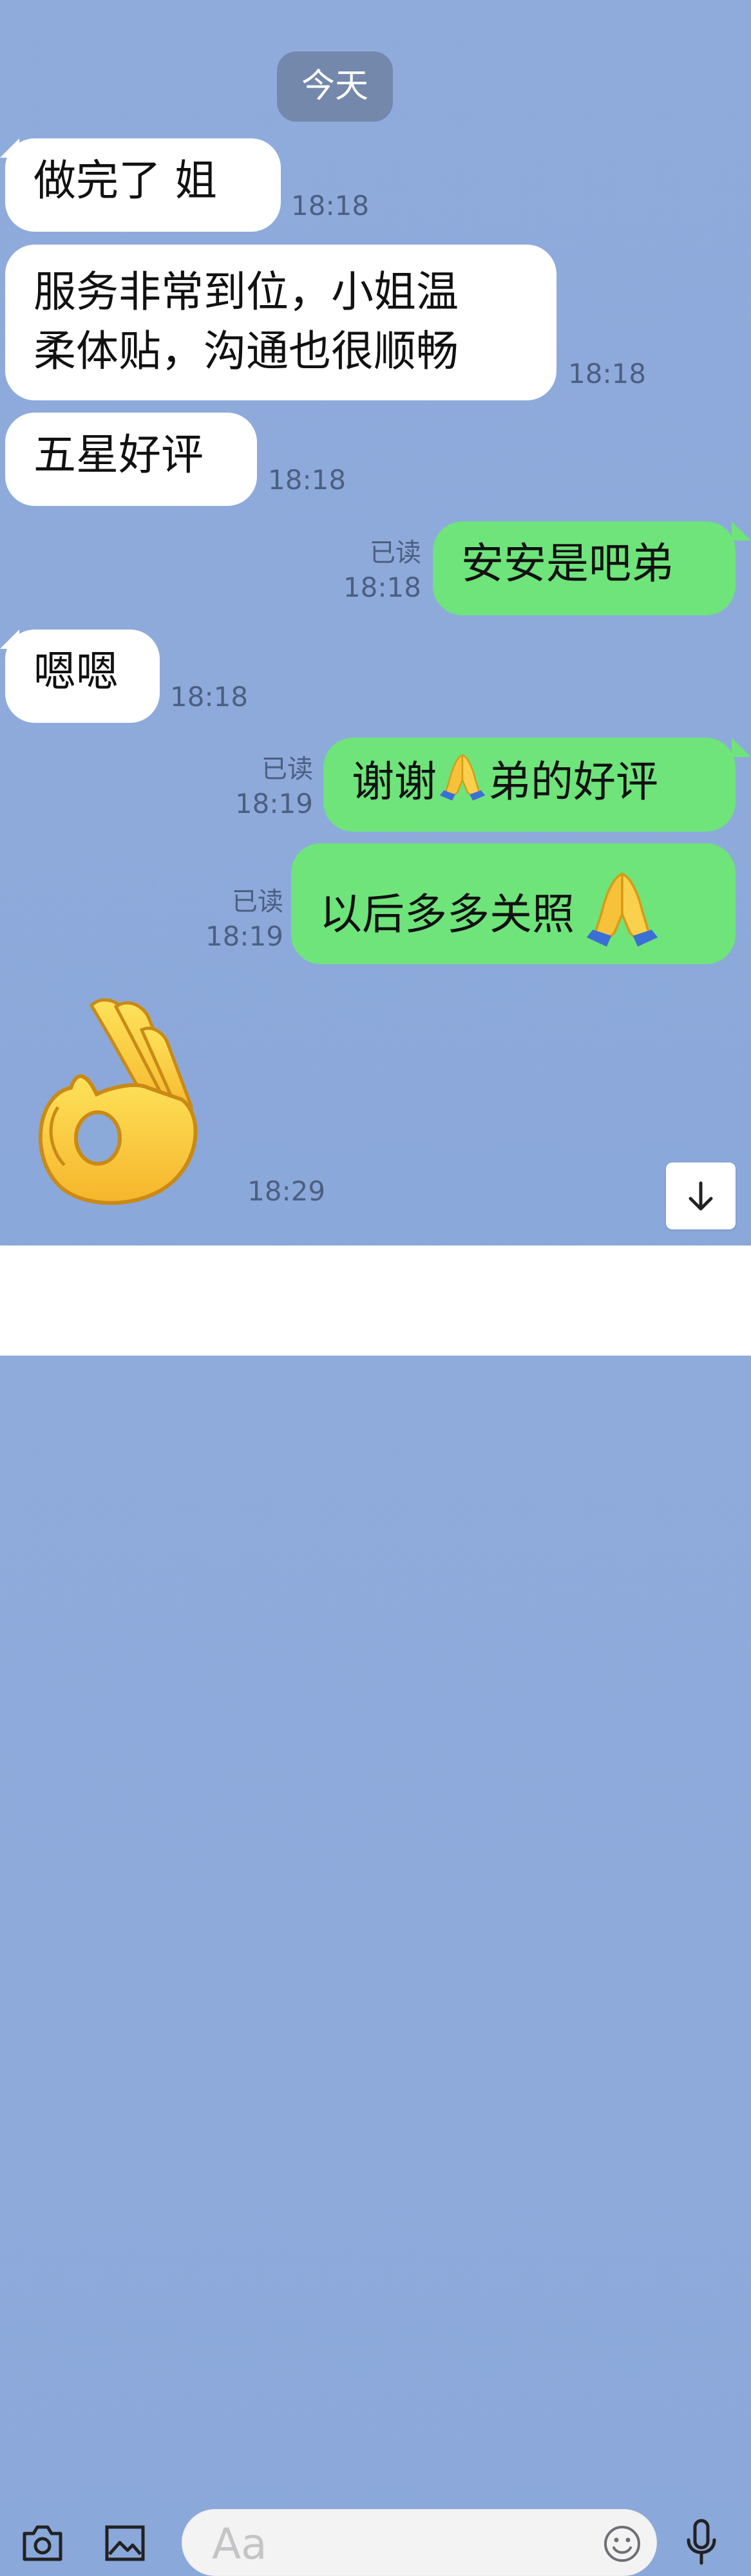 Image resolution: width=751 pixels, height=2576 pixels. Describe the element at coordinates (76, 671) in the screenshot. I see `message-text: 嗯嗯` at that location.